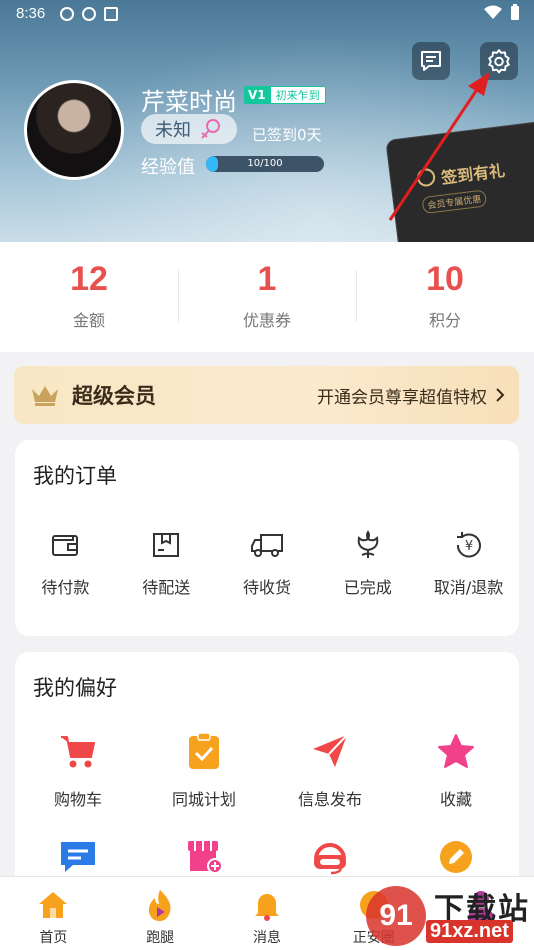 The image size is (534, 950). Describe the element at coordinates (267, 279) in the screenshot. I see `stat-value: 1` at that location.